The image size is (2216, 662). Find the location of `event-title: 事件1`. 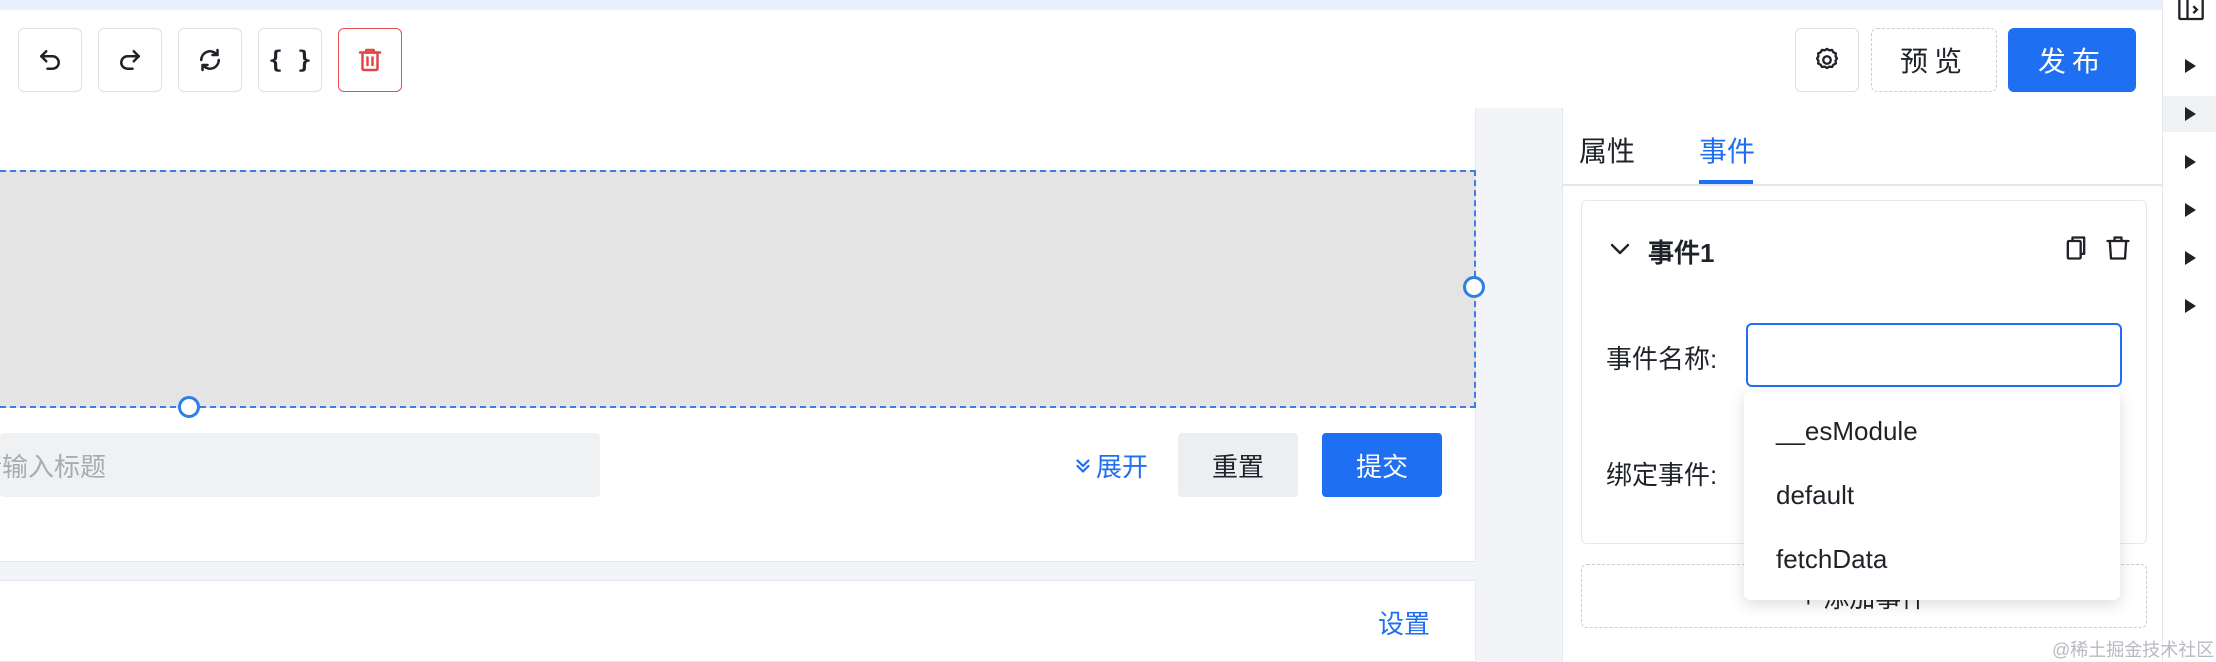

event-title: 事件1 is located at coordinates (1681, 253).